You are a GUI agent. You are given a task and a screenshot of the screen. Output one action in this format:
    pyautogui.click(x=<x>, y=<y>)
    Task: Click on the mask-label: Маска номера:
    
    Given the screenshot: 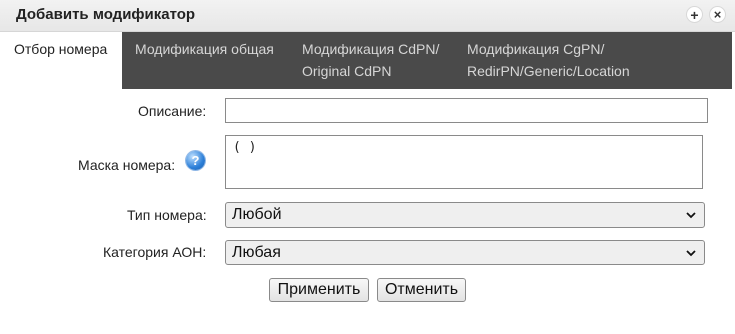 What is the action you would take?
    pyautogui.click(x=127, y=165)
    